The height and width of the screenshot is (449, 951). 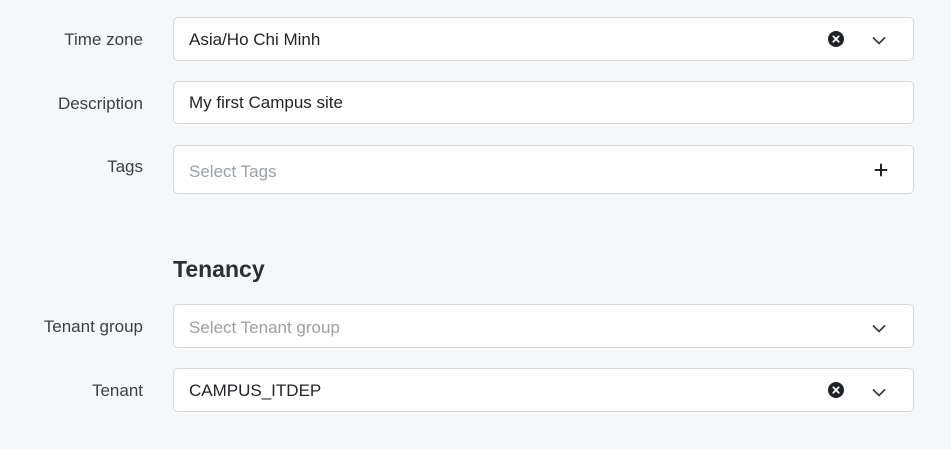 I want to click on description-row: Description My first Campus site, so click(x=475, y=102).